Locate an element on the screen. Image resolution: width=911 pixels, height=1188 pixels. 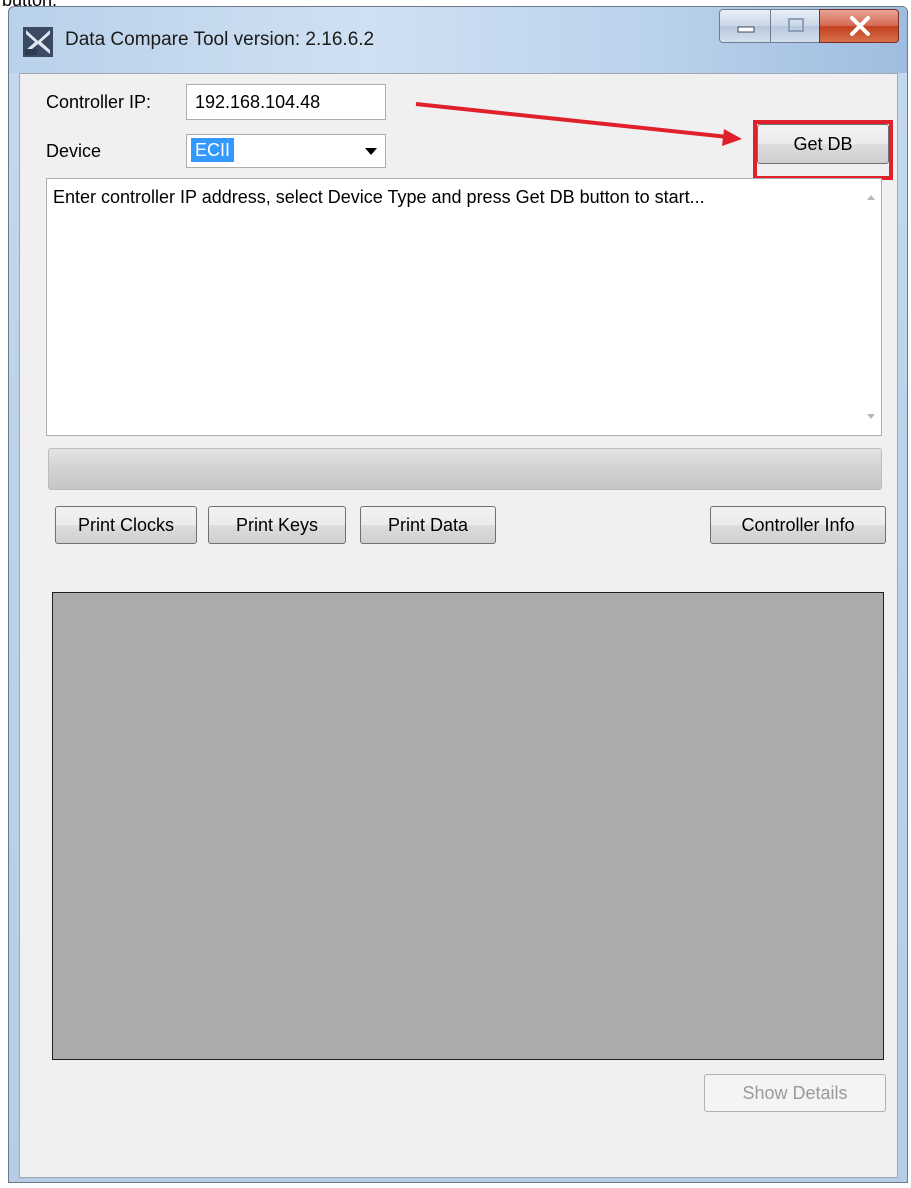
annotation-highlight-box is located at coordinates (823, 150).